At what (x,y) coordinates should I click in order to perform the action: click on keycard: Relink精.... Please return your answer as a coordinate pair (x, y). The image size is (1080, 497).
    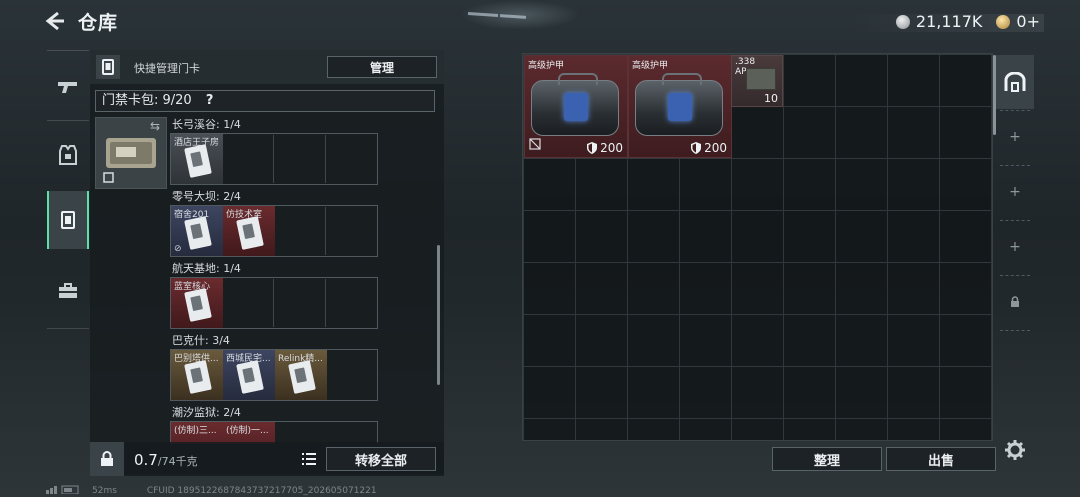
    Looking at the image, I should click on (301, 375).